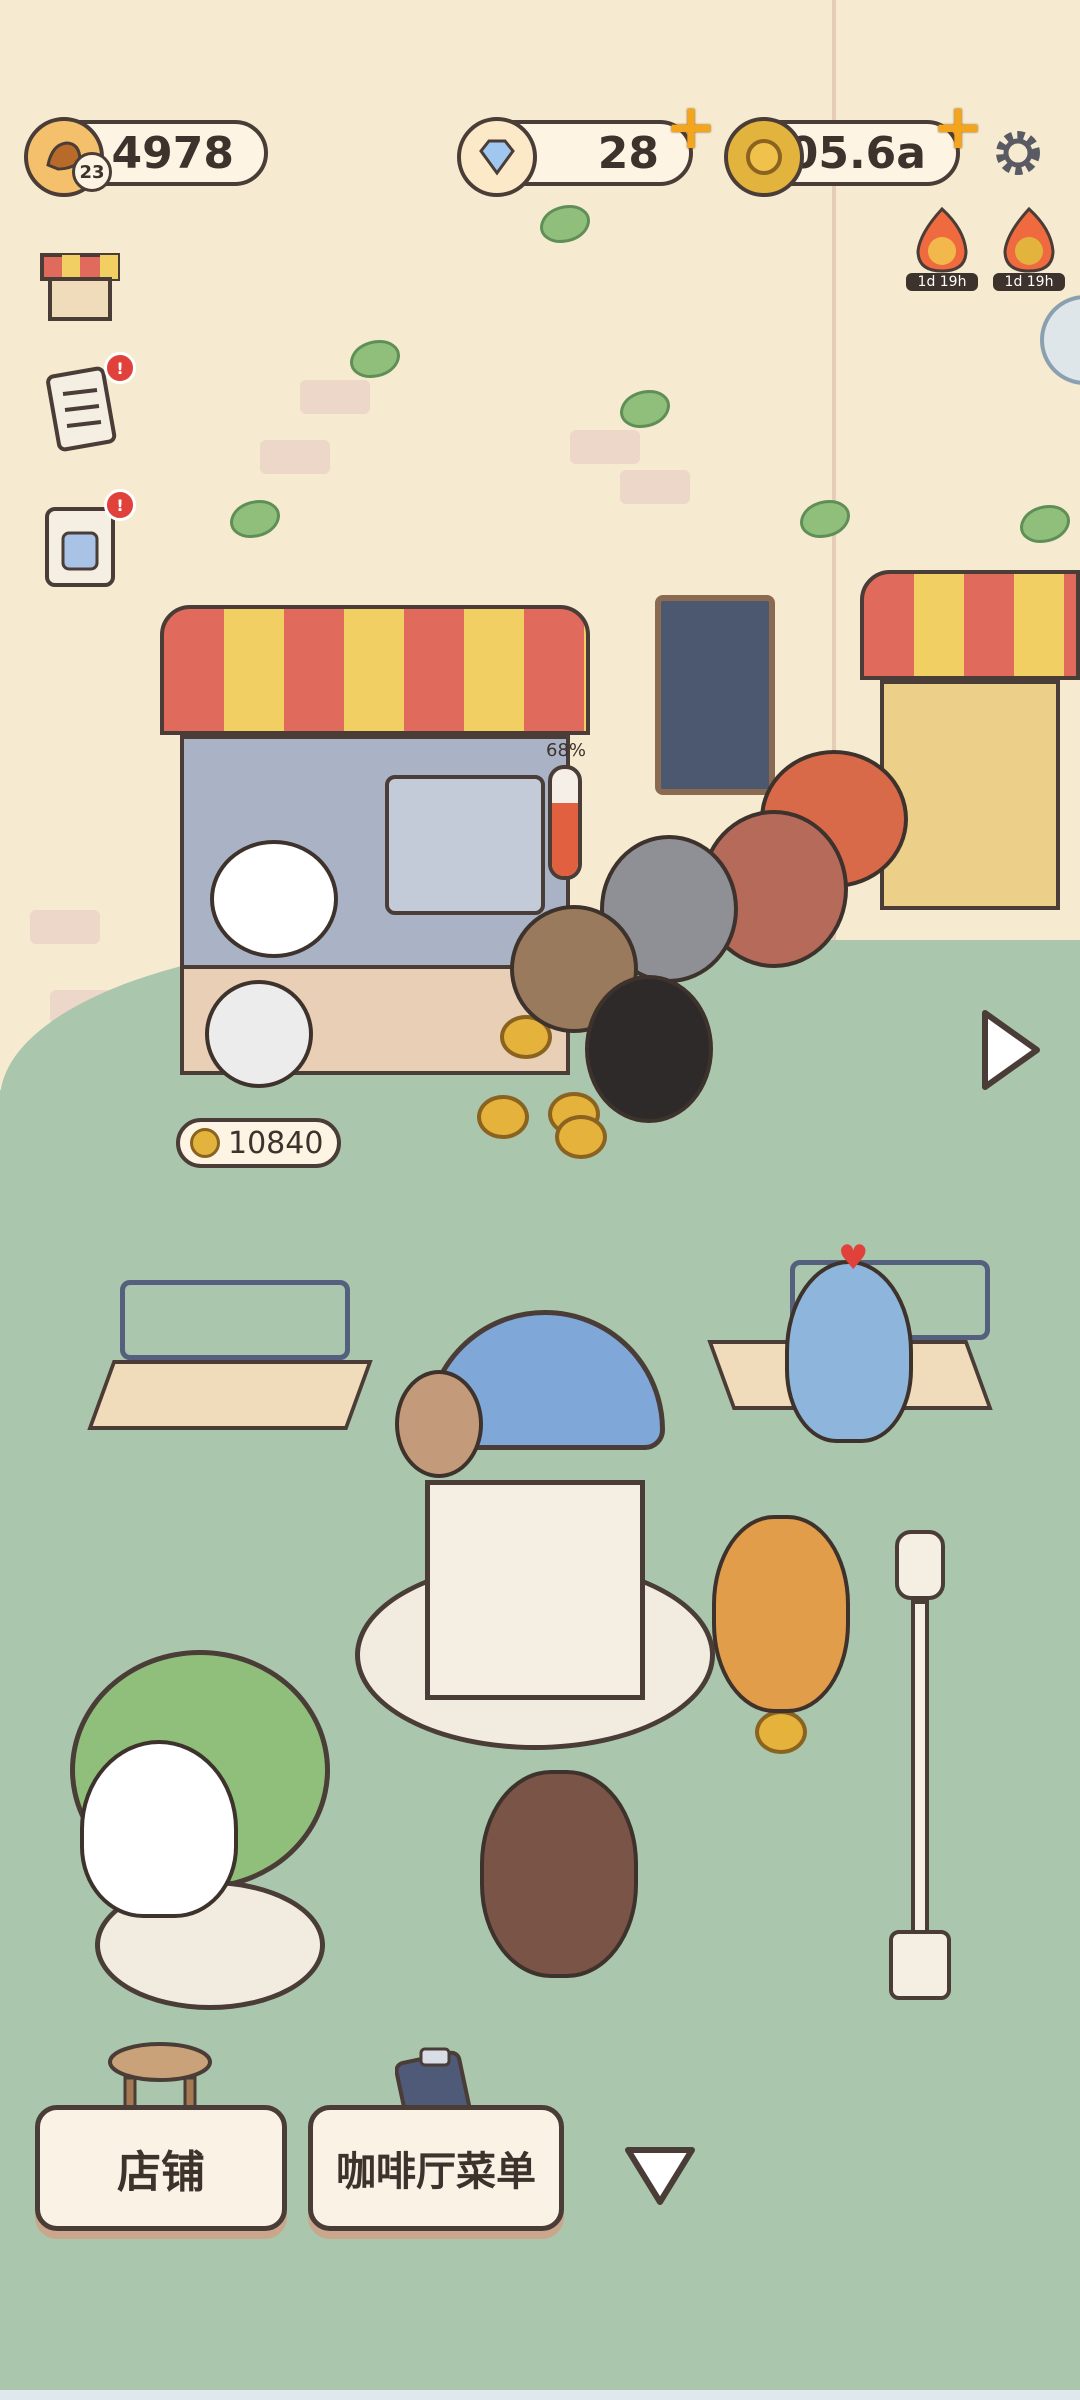 This screenshot has width=1080, height=2400. What do you see at coordinates (853, 1258) in the screenshot?
I see `heart-icon: ♥` at bounding box center [853, 1258].